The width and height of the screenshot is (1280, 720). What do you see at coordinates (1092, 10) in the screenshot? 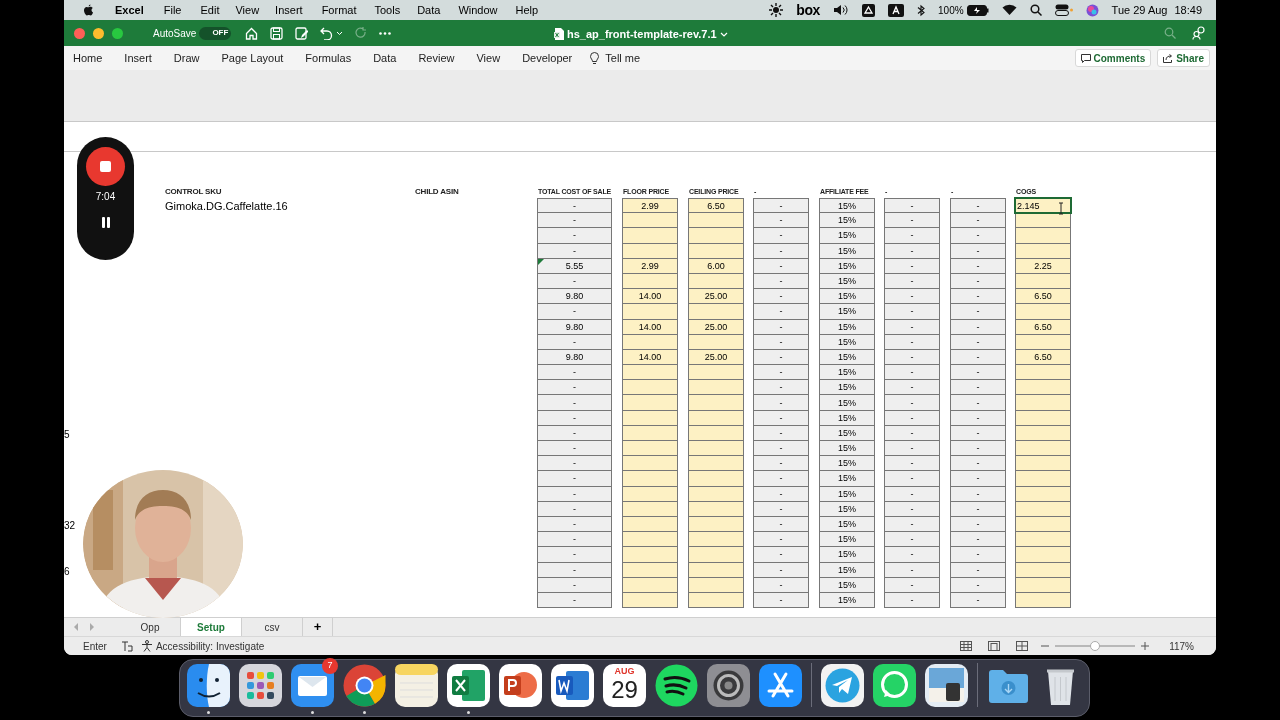
I see `siri-icon` at bounding box center [1092, 10].